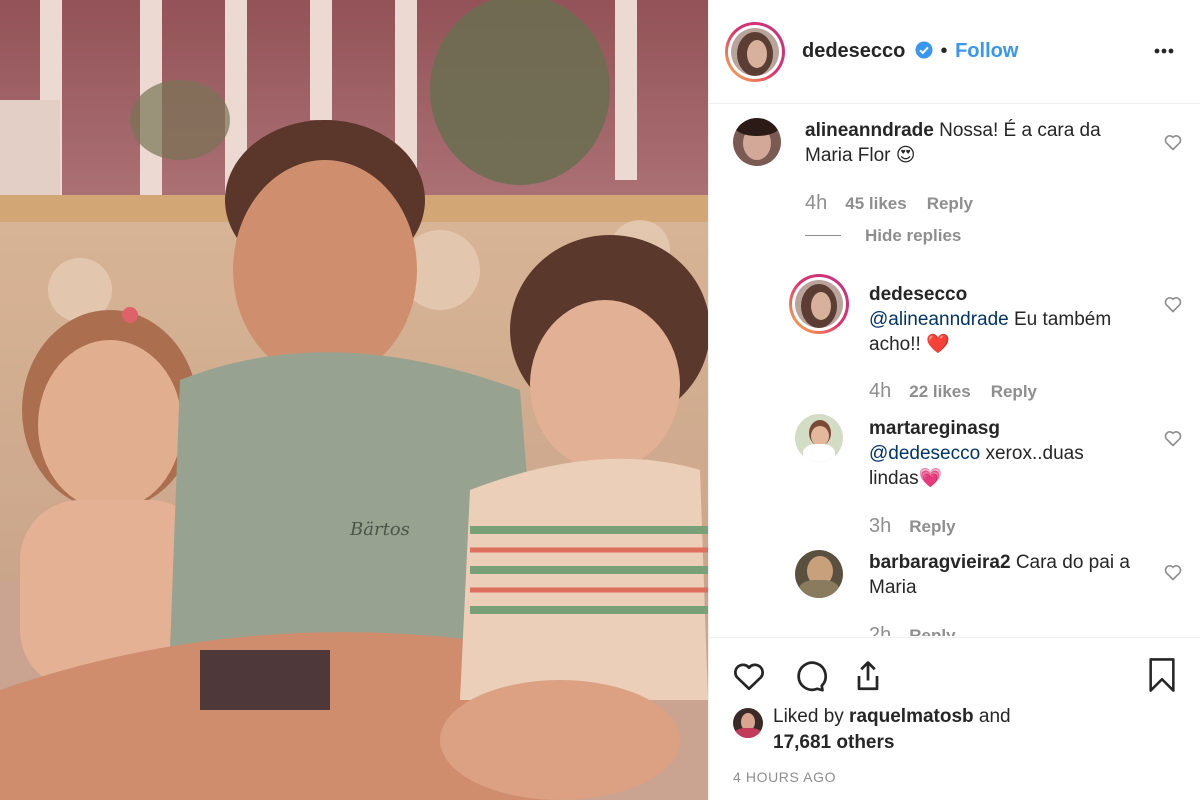 This screenshot has width=1200, height=800. Describe the element at coordinates (880, 391) in the screenshot. I see `reply-time: 4h` at that location.